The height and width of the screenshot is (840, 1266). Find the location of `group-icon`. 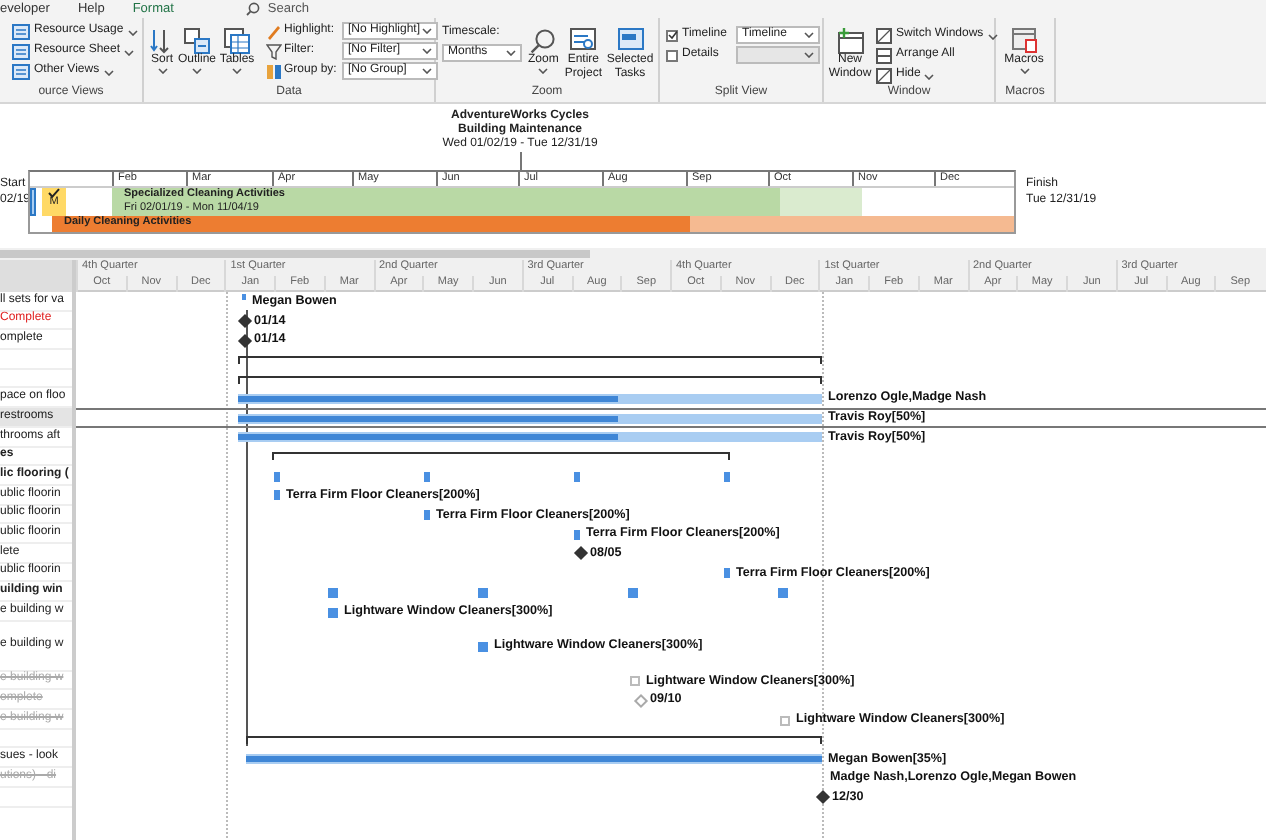

group-icon is located at coordinates (274, 71).